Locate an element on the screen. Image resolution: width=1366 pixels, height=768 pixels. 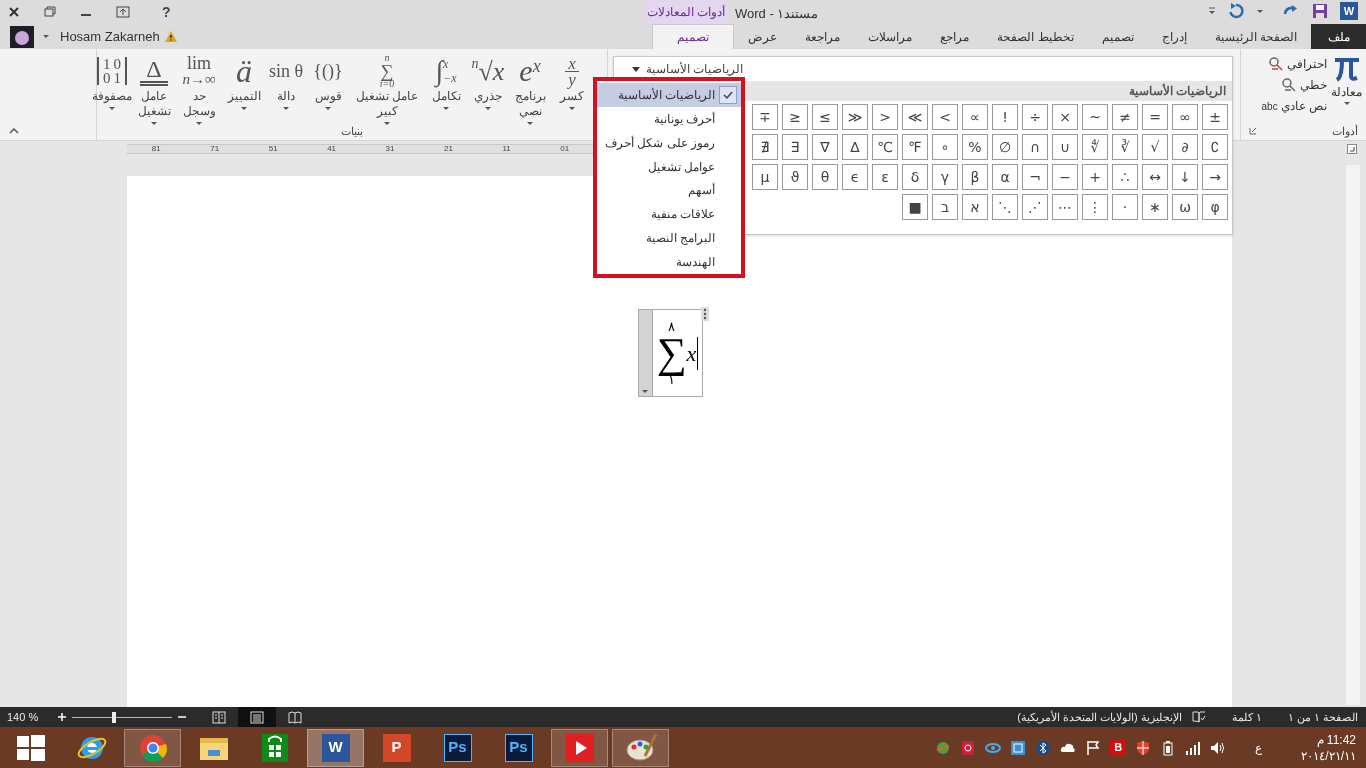
structure-label: جذري is located at coordinates (488, 96).